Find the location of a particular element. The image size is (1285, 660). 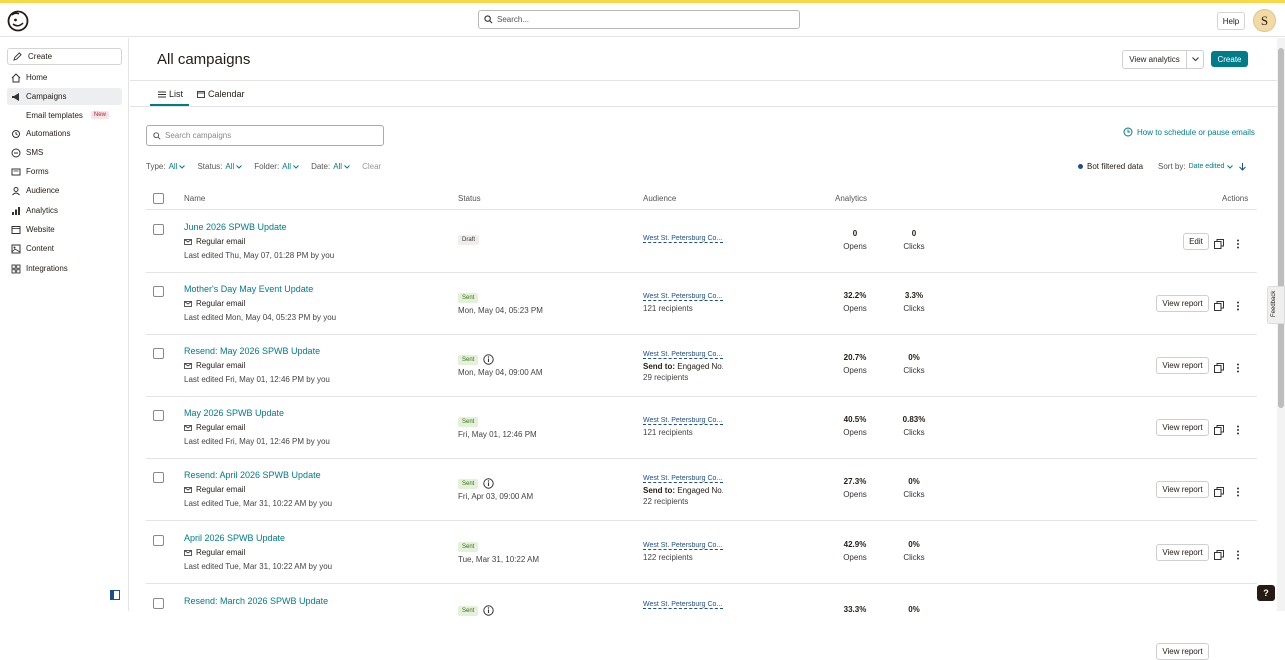

column-header-name: Name is located at coordinates (194, 198).